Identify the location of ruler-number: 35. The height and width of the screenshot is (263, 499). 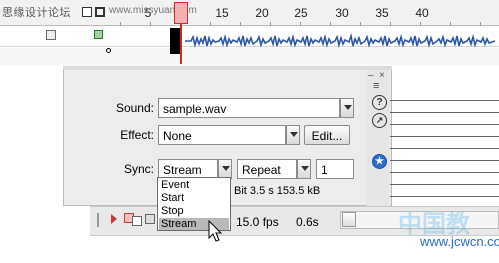
(382, 13).